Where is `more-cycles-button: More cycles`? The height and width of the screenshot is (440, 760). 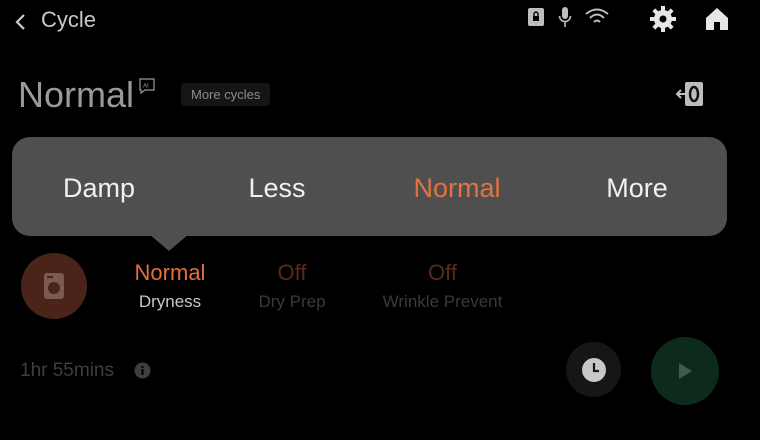 more-cycles-button: More cycles is located at coordinates (226, 94).